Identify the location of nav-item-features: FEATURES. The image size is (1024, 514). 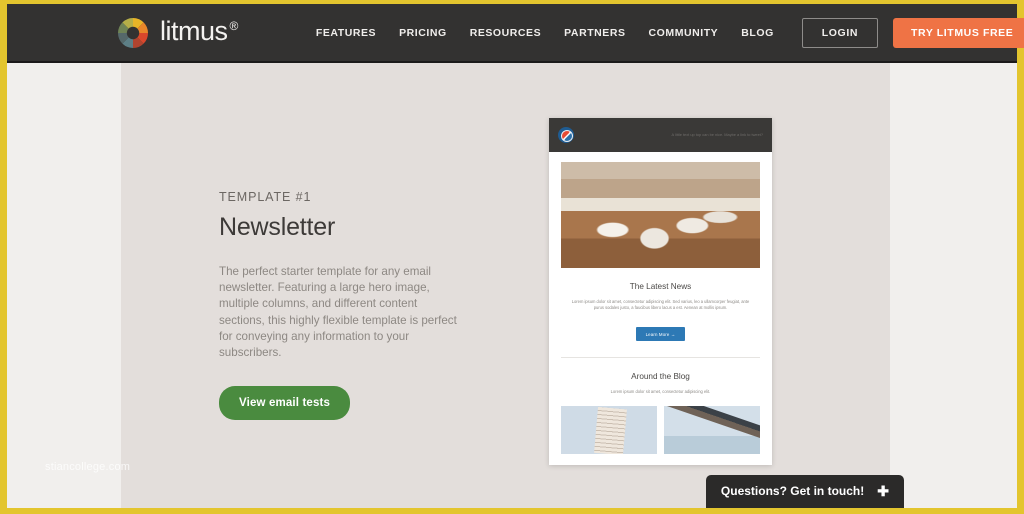
(346, 33).